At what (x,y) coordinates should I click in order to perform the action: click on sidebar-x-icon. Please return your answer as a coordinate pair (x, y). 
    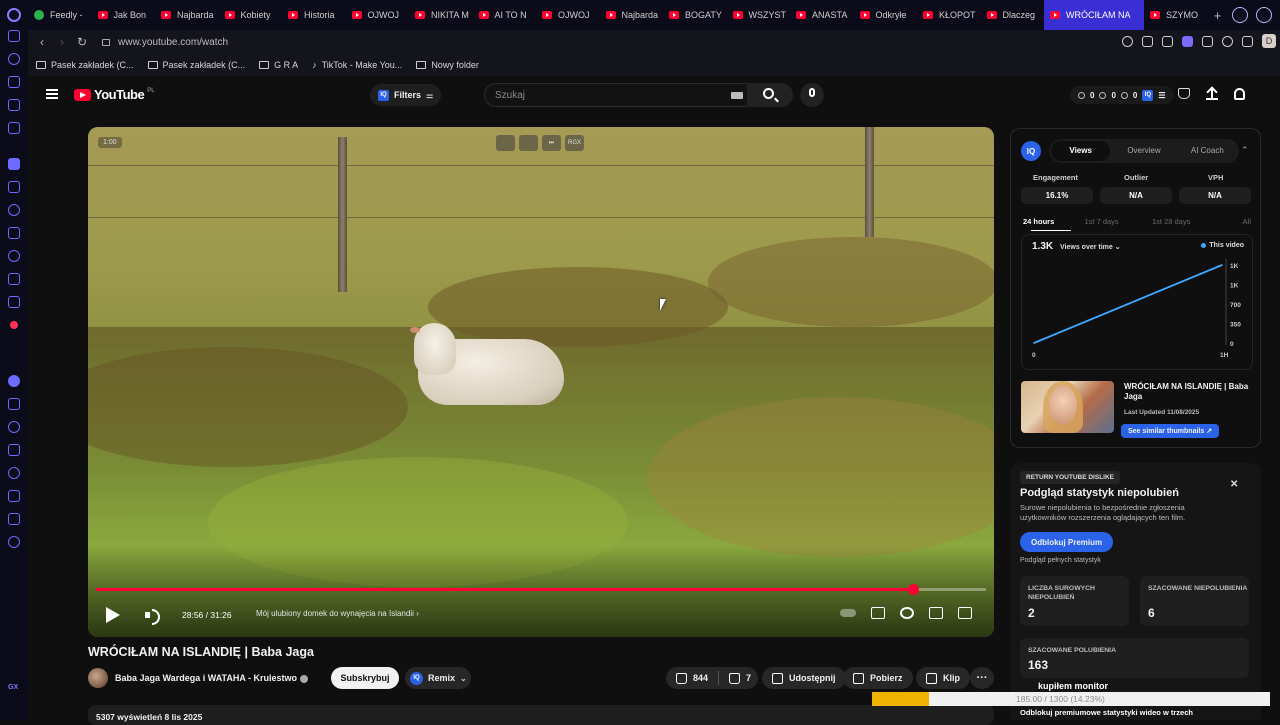
    Looking at the image, I should click on (14, 279).